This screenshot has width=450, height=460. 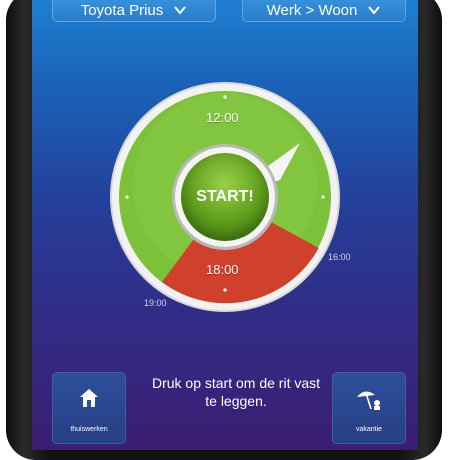 What do you see at coordinates (155, 303) in the screenshot?
I see `time-label-left: 19:00` at bounding box center [155, 303].